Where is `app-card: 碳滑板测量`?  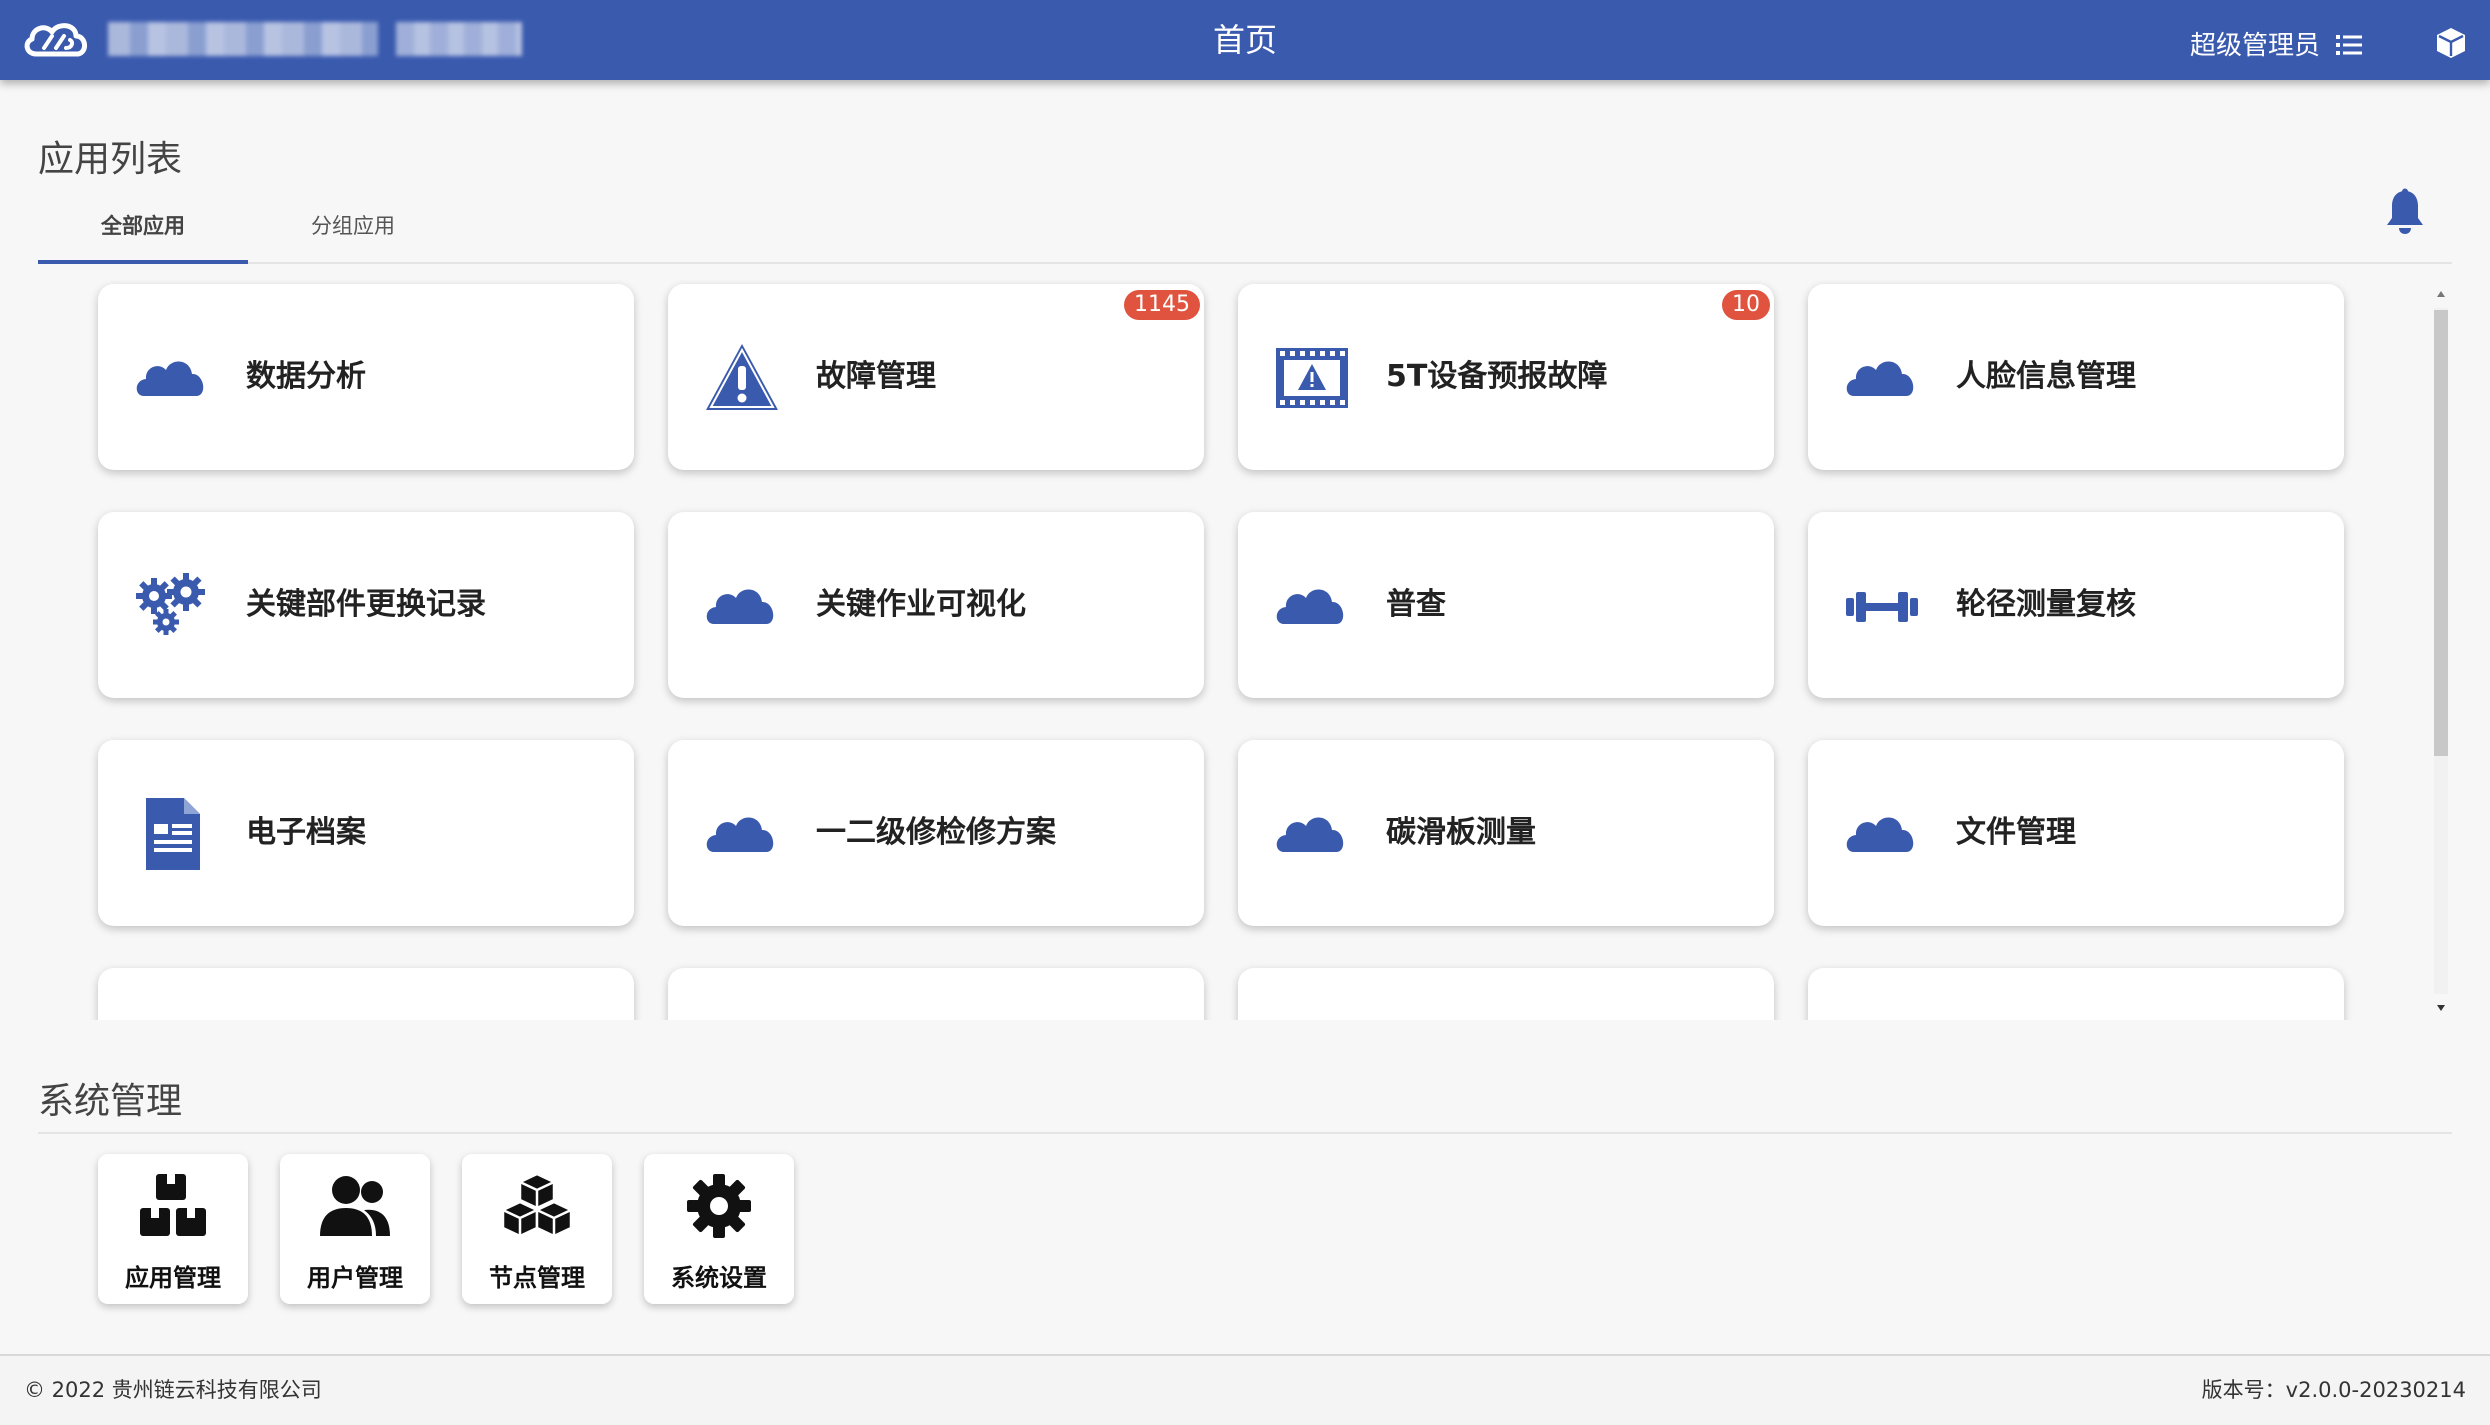
app-card: 碳滑板测量 is located at coordinates (1506, 833).